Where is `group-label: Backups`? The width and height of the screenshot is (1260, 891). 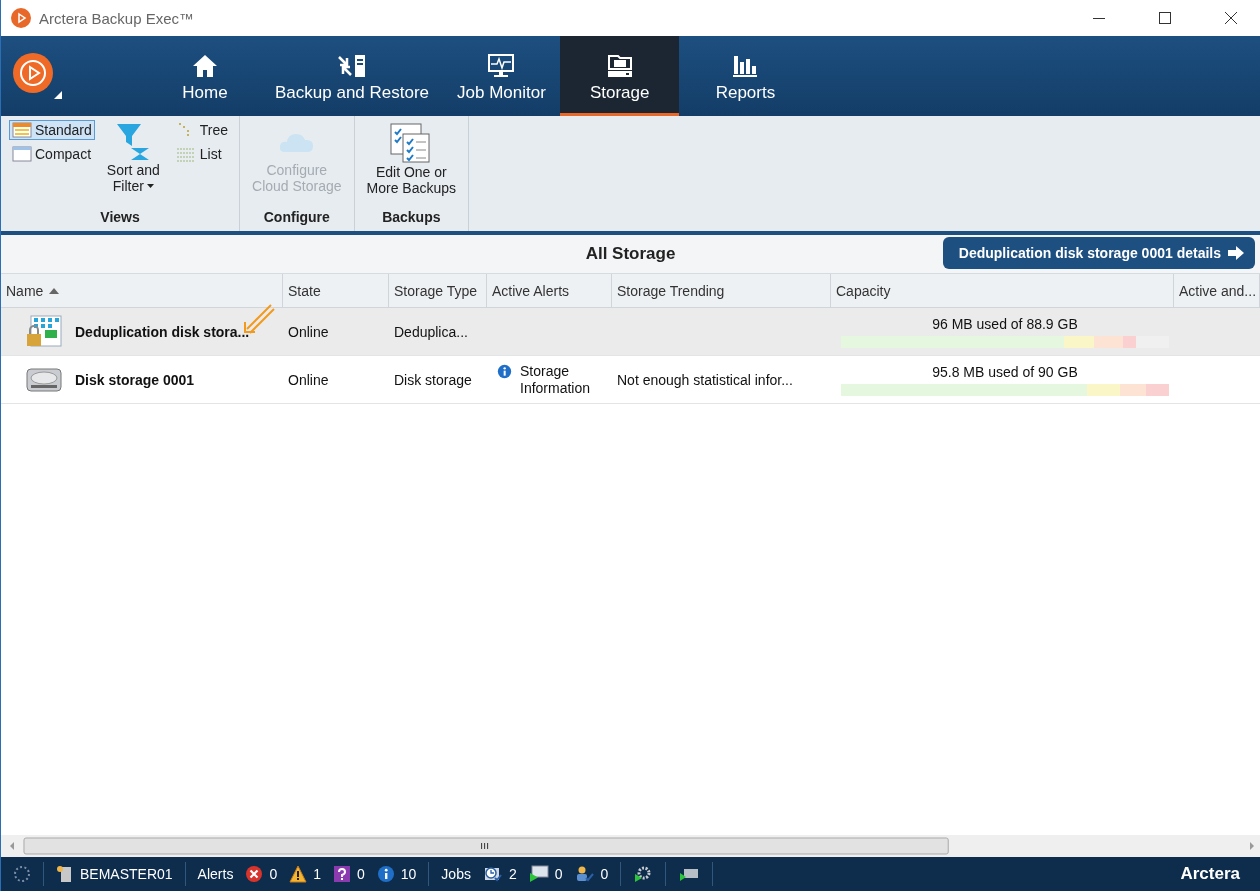 group-label: Backups is located at coordinates (411, 218).